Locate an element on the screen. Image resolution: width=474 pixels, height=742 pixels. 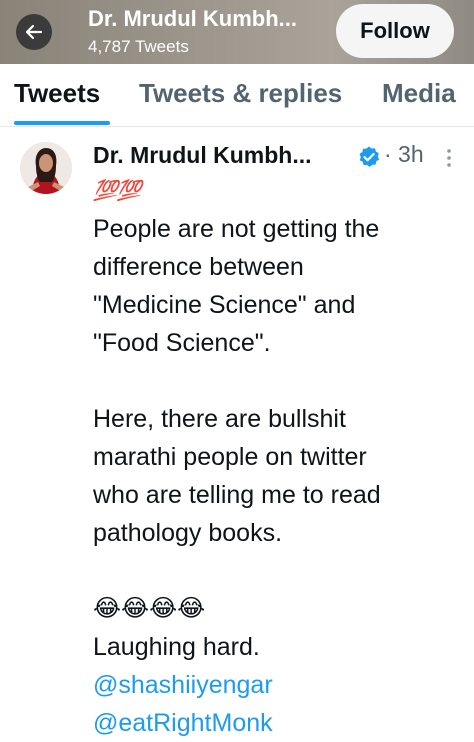
tweet-line: Here, there are bullshit is located at coordinates (219, 419).